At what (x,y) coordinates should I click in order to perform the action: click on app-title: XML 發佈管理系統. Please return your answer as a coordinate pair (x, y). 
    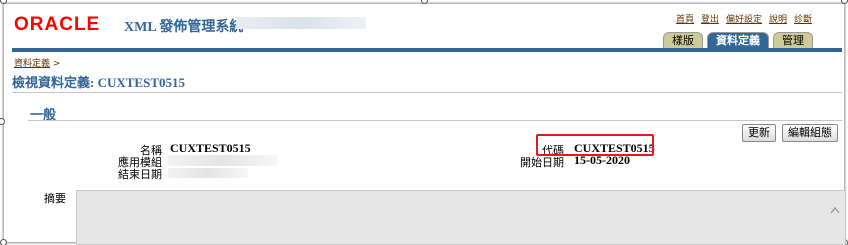
    Looking at the image, I should click on (184, 27).